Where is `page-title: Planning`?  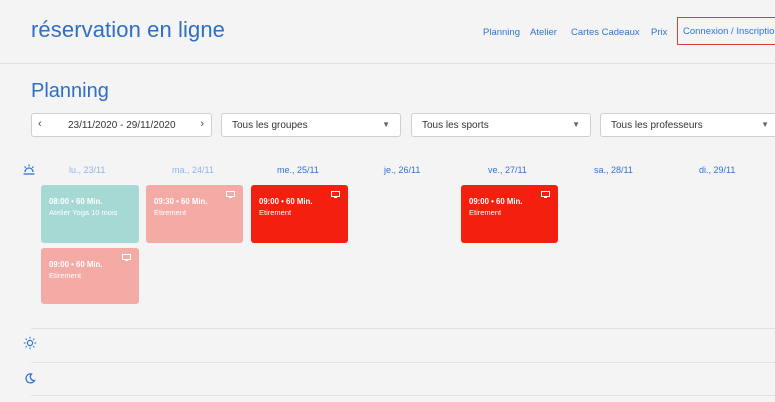 page-title: Planning is located at coordinates (70, 91).